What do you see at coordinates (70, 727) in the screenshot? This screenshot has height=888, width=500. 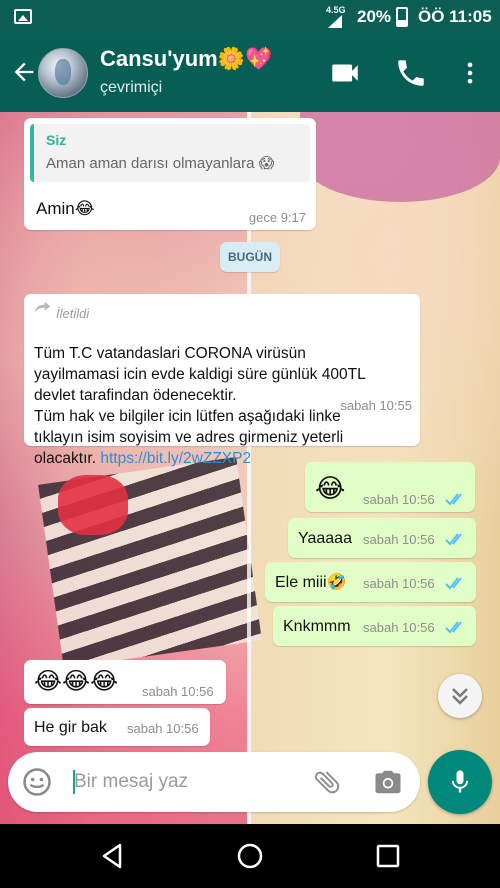 I see `message-text: He gir bak` at bounding box center [70, 727].